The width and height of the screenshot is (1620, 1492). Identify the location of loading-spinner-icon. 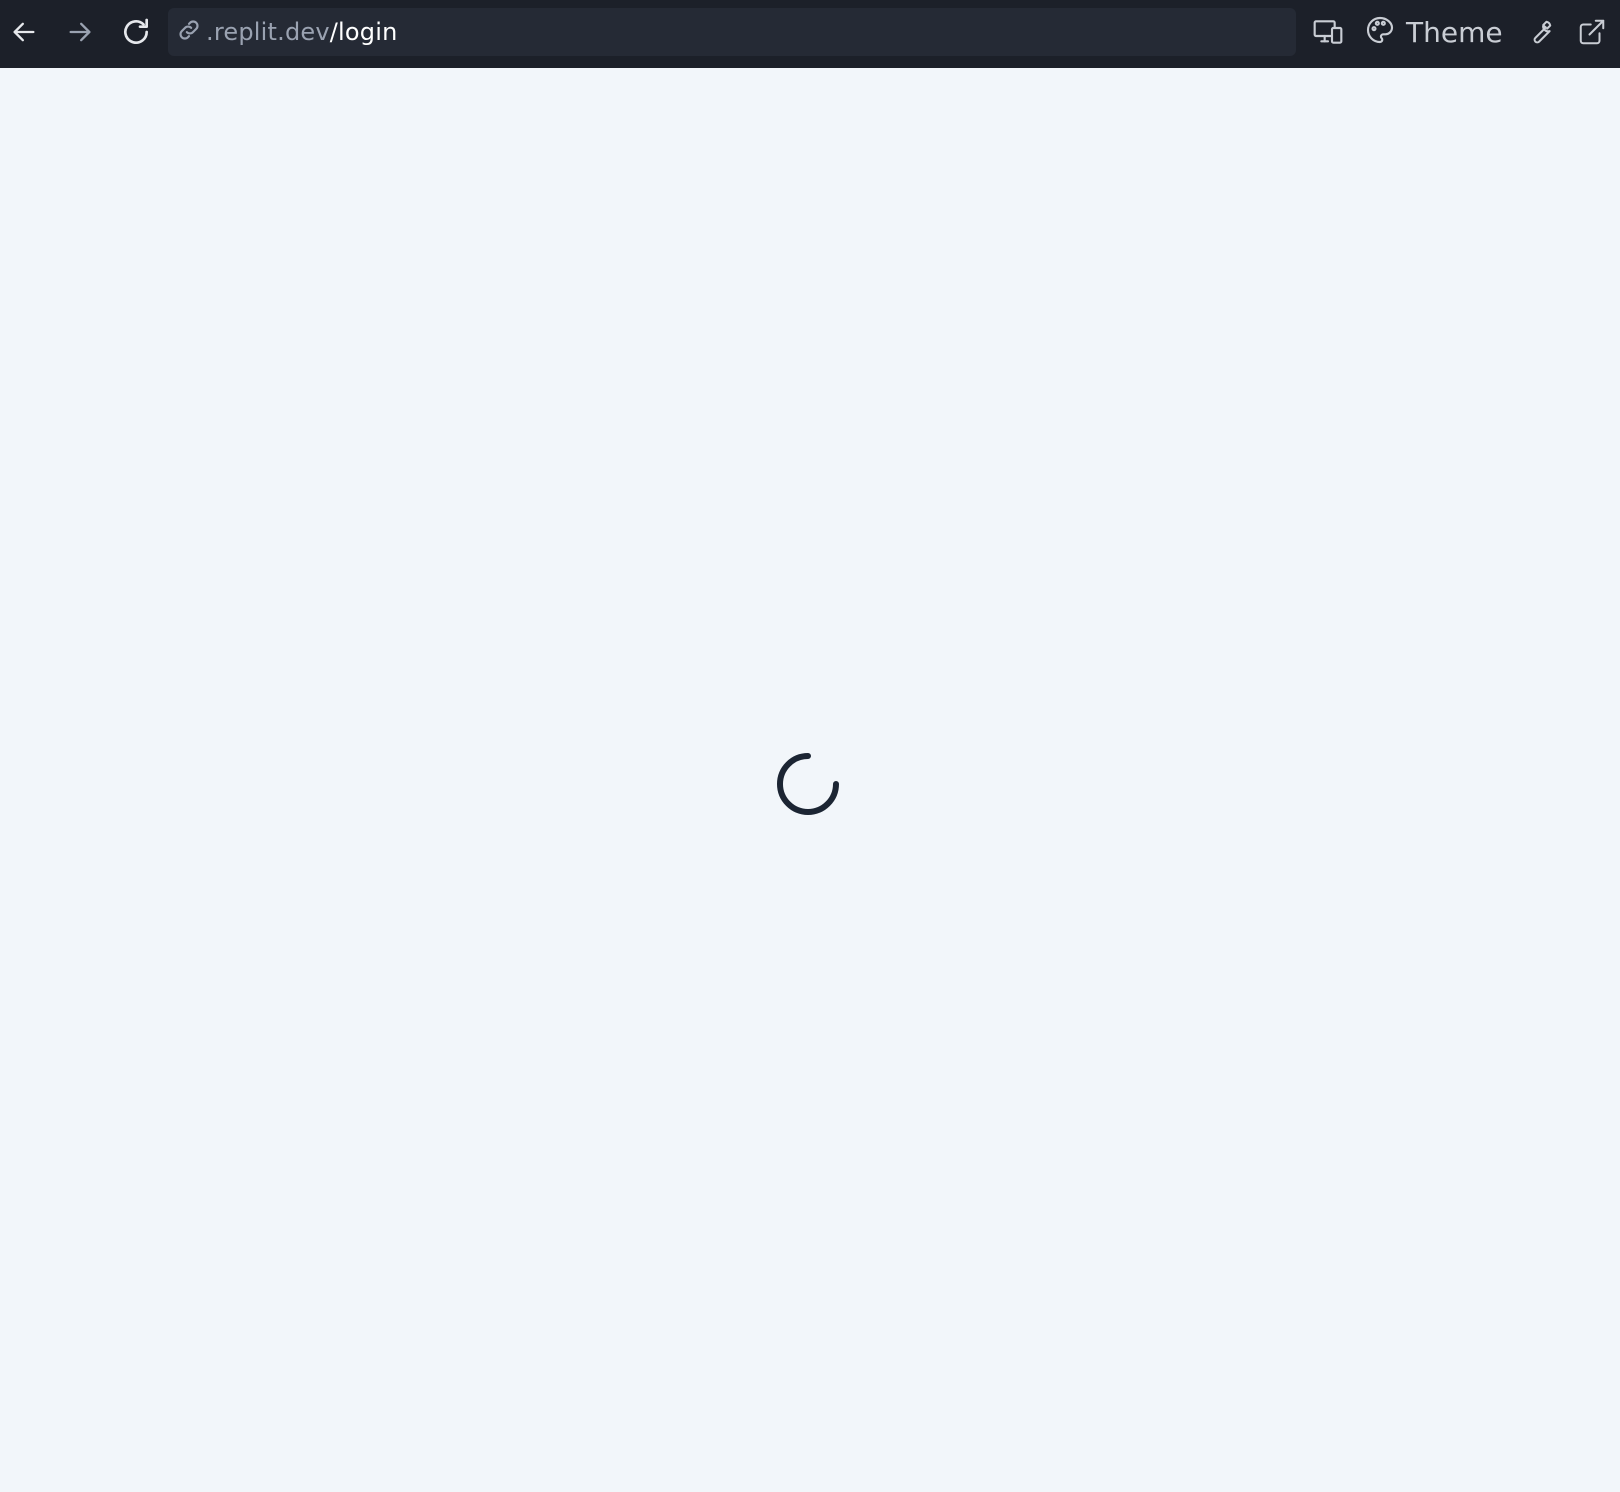
(808, 786).